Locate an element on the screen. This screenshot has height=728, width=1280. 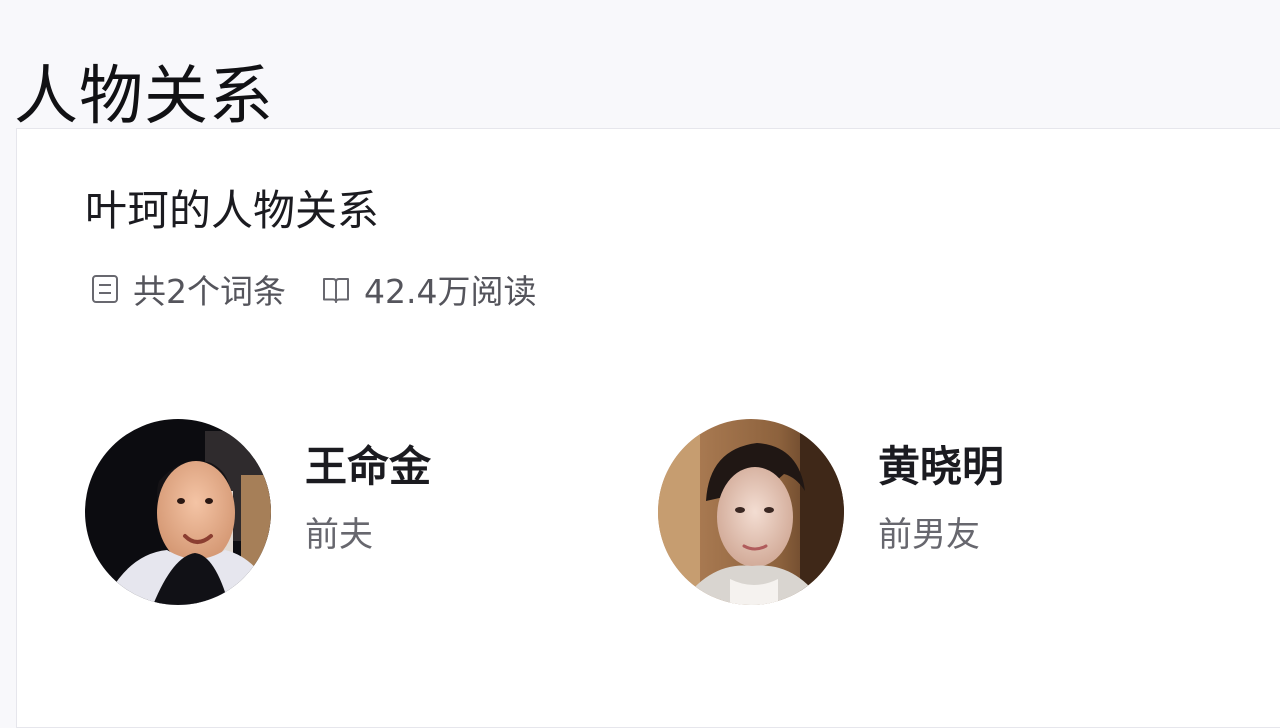
card-title: 叶珂的人物关系 is located at coordinates (232, 210).